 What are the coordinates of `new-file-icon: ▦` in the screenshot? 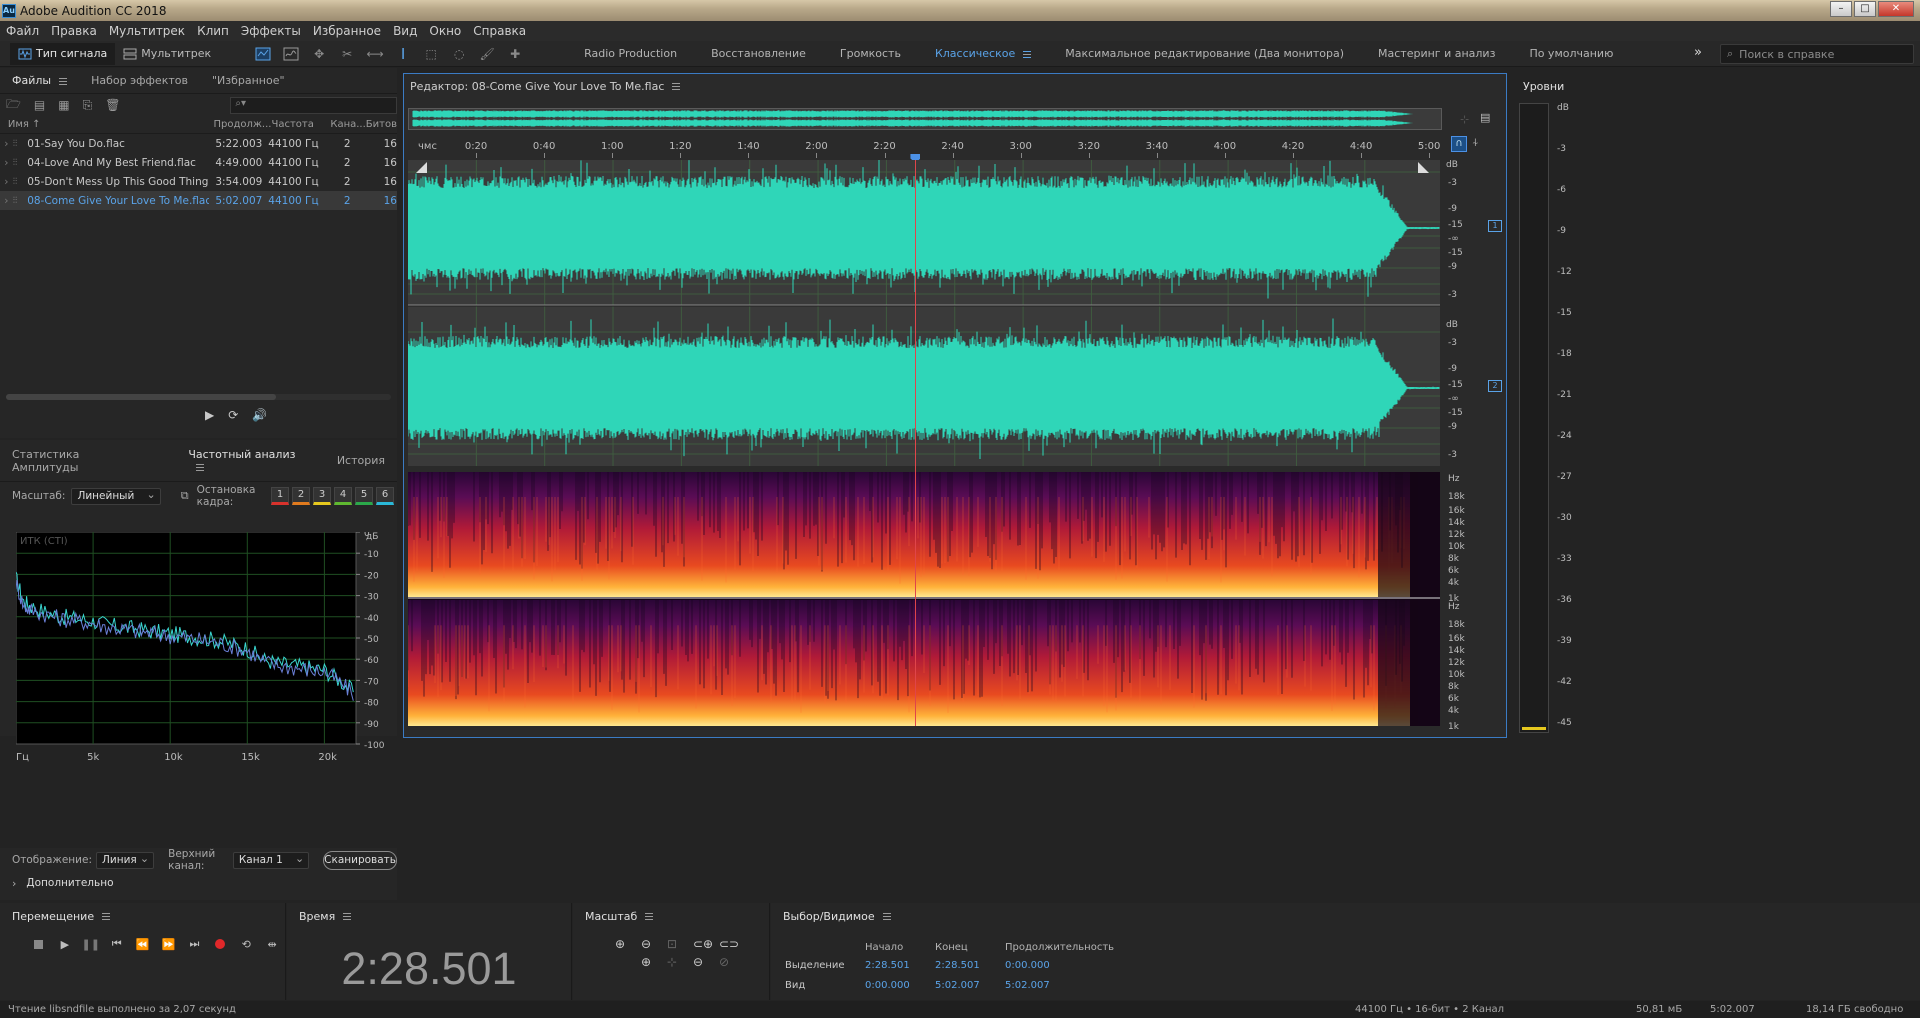 It's located at (63, 105).